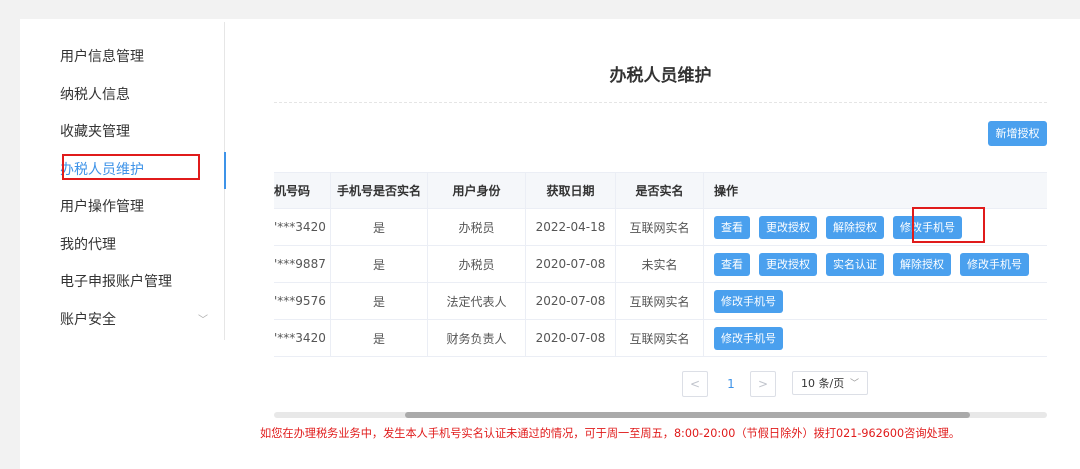 The width and height of the screenshot is (1080, 469). What do you see at coordinates (695, 384) in the screenshot?
I see `chevron-left-icon: <` at bounding box center [695, 384].